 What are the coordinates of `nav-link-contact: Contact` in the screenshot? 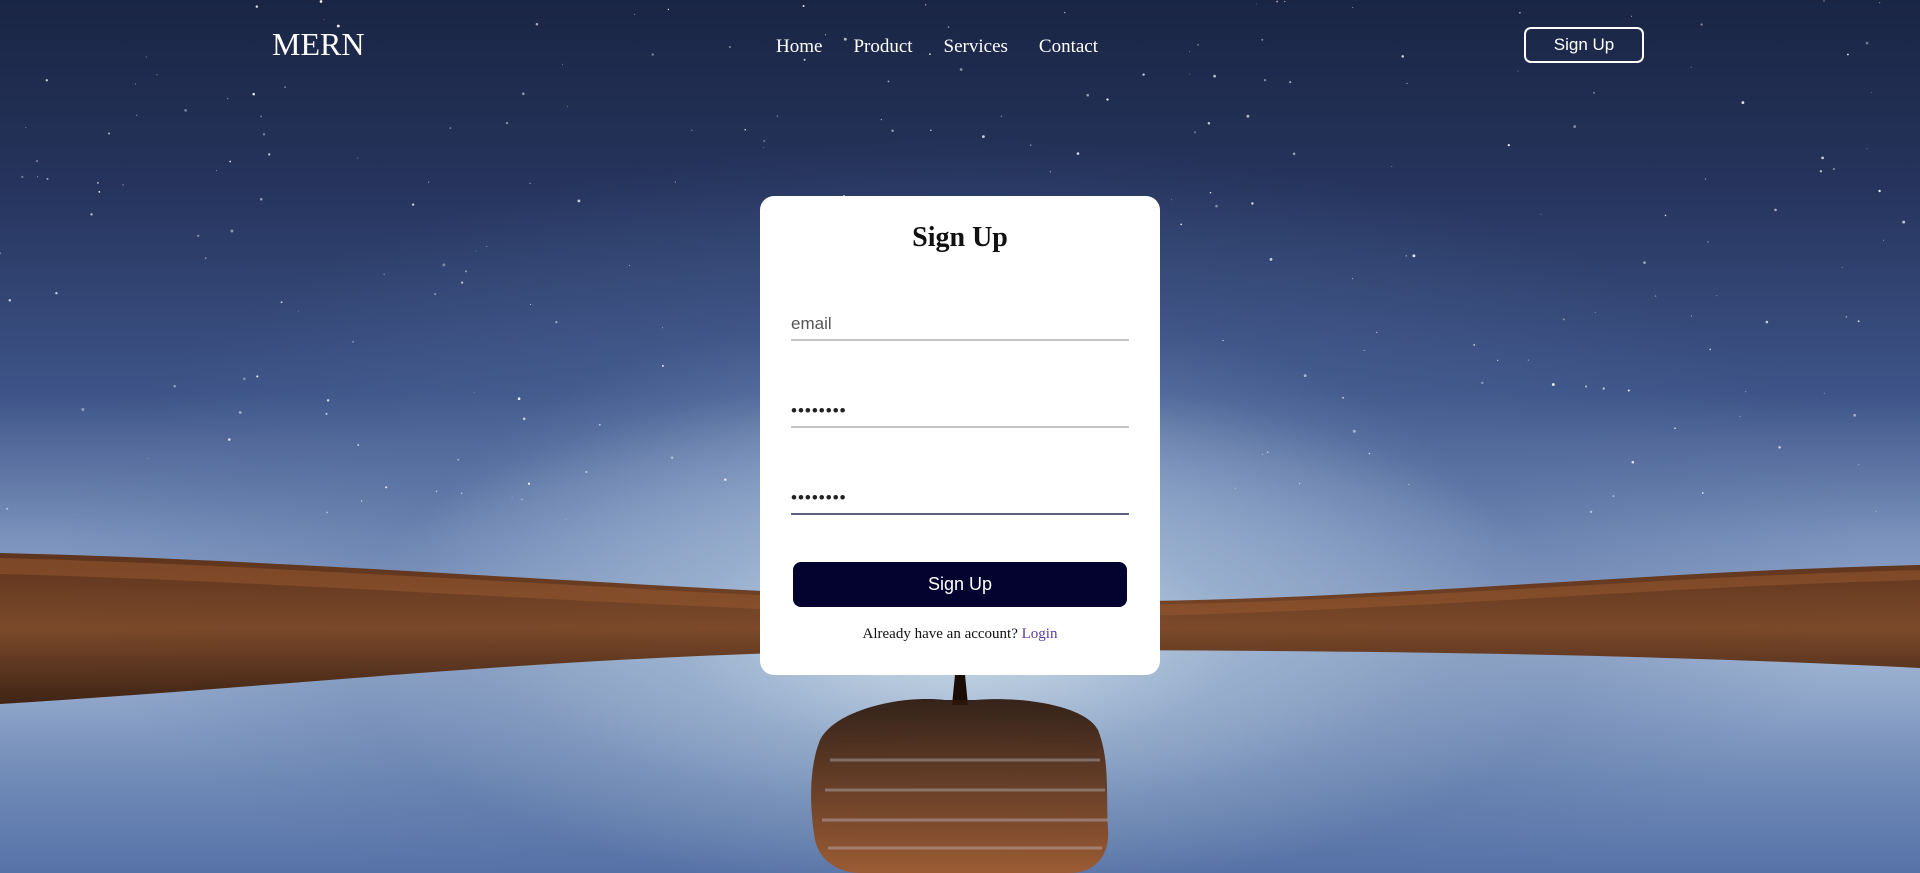 It's located at (1068, 47).